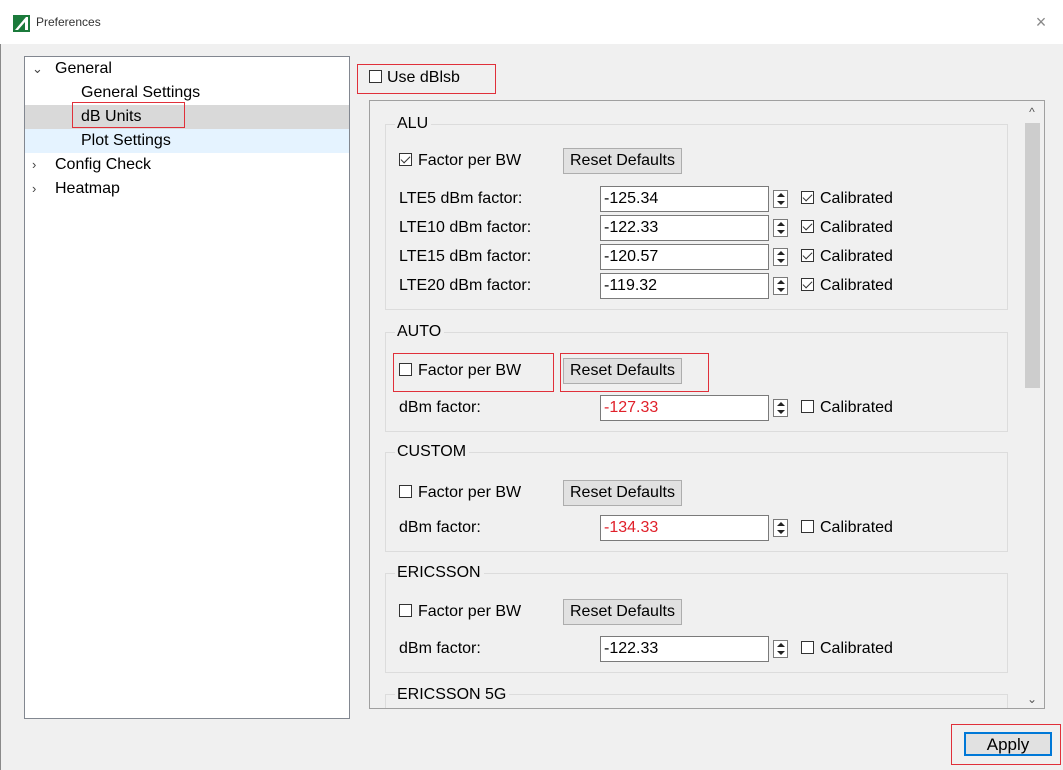 This screenshot has height=770, width=1063. Describe the element at coordinates (1032, 699) in the screenshot. I see `scroll-down-icon: ⌄` at that location.